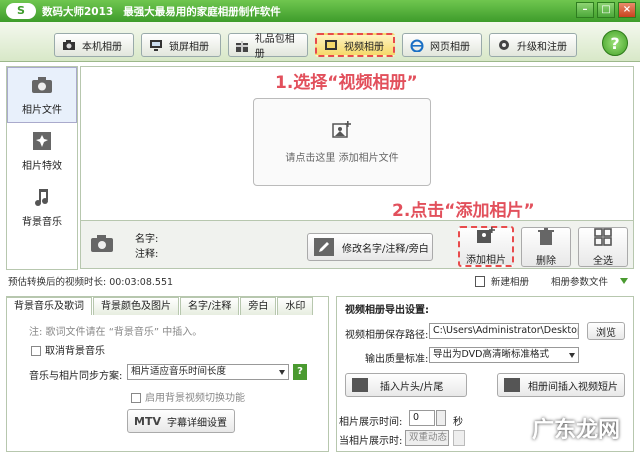  Describe the element at coordinates (346, 83) in the screenshot. I see `annotation-step1: 1.选择“视频相册”` at that location.